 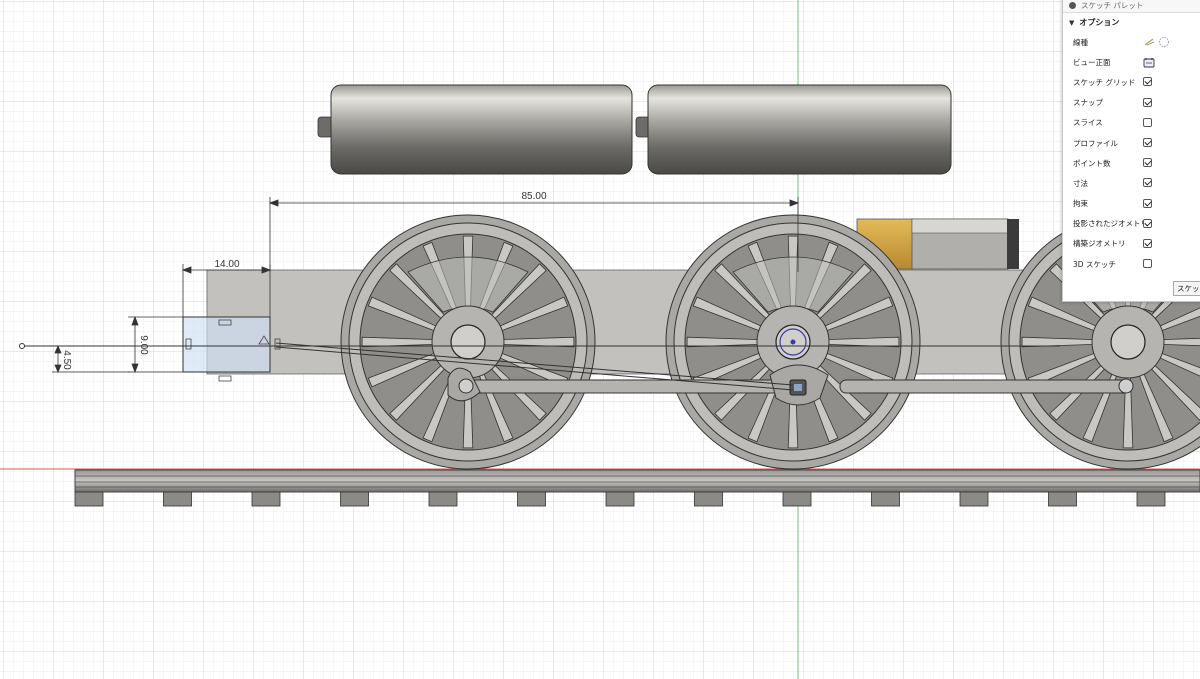 I want to click on finish-sketch-button: スケッチを終了, so click(x=1186, y=288).